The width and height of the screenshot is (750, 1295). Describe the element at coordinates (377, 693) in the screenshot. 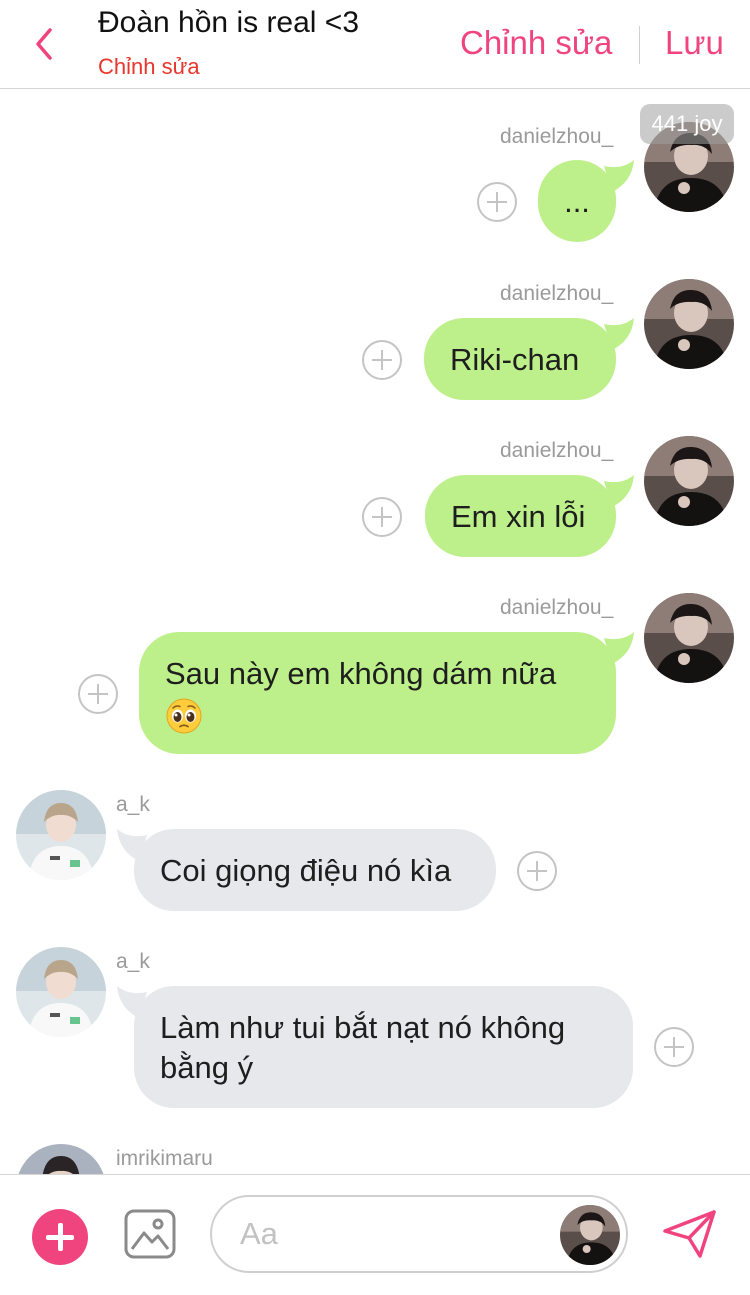

I see `message-bubble: Sau này em không dám nữa` at that location.